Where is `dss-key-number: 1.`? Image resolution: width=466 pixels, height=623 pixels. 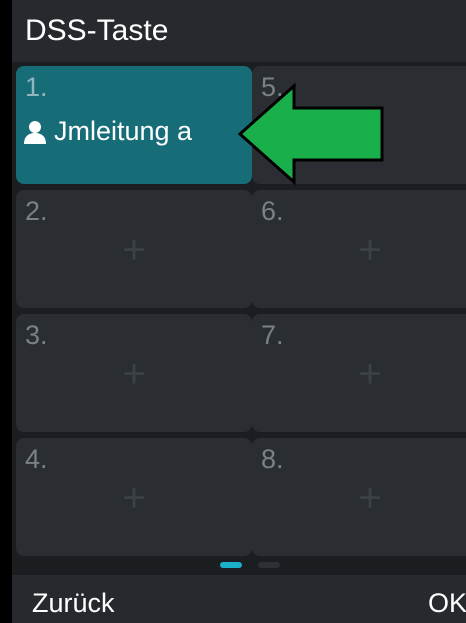 dss-key-number: 1. is located at coordinates (36, 87).